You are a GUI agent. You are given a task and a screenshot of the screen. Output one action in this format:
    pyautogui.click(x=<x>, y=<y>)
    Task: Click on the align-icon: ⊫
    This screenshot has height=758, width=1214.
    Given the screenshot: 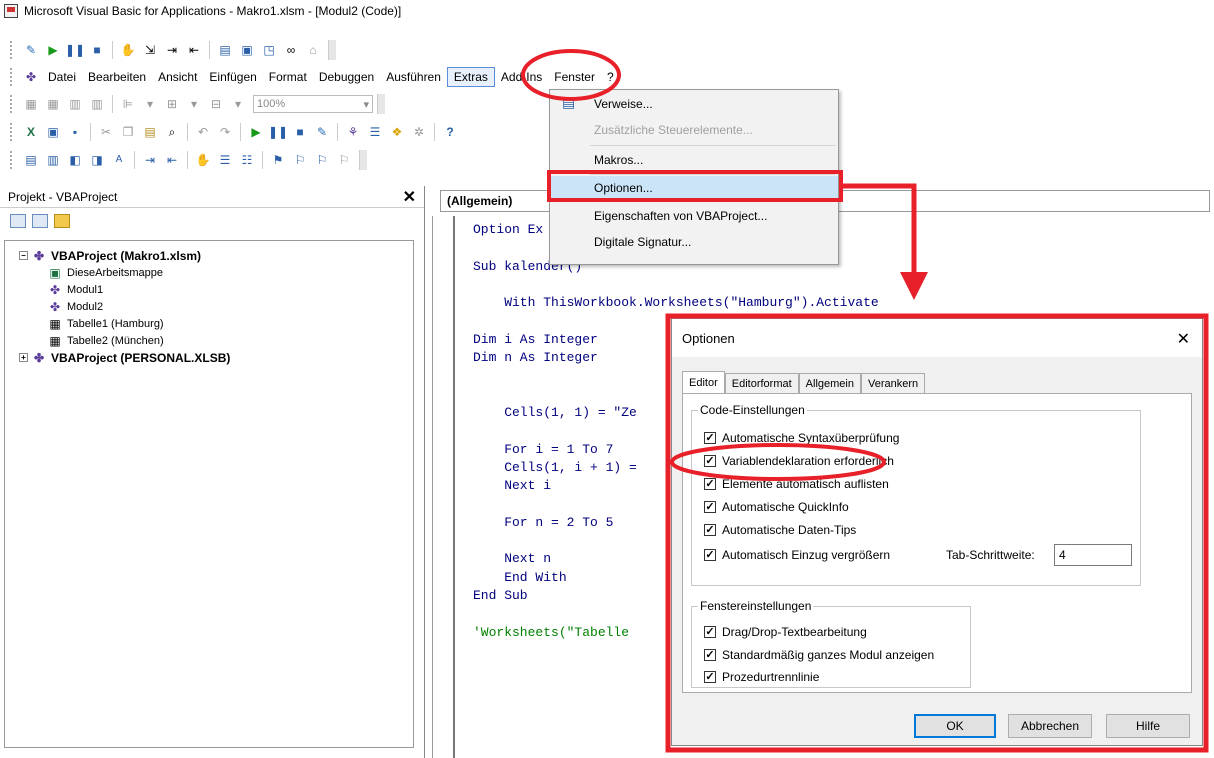 What is the action you would take?
    pyautogui.click(x=128, y=104)
    